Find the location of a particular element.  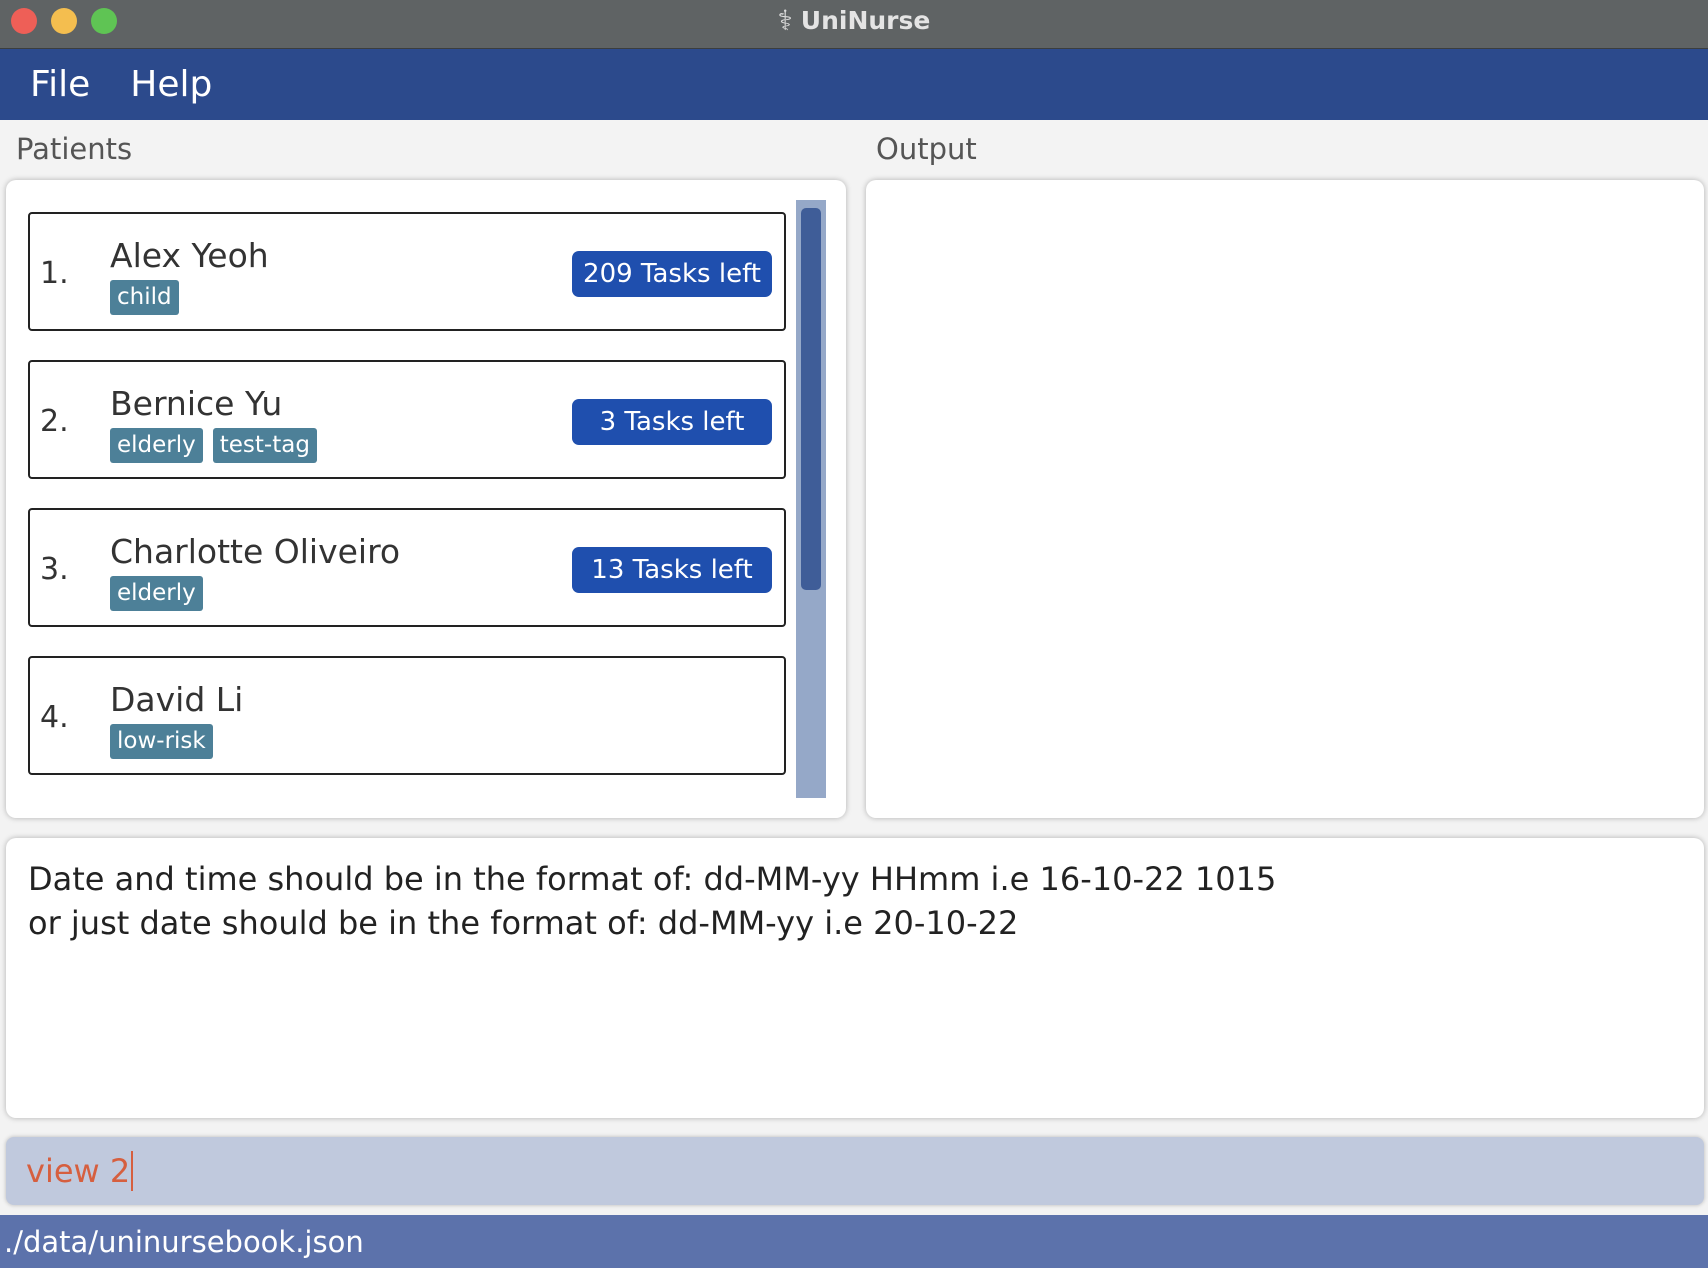

patient-tags: elderly is located at coordinates (156, 593).